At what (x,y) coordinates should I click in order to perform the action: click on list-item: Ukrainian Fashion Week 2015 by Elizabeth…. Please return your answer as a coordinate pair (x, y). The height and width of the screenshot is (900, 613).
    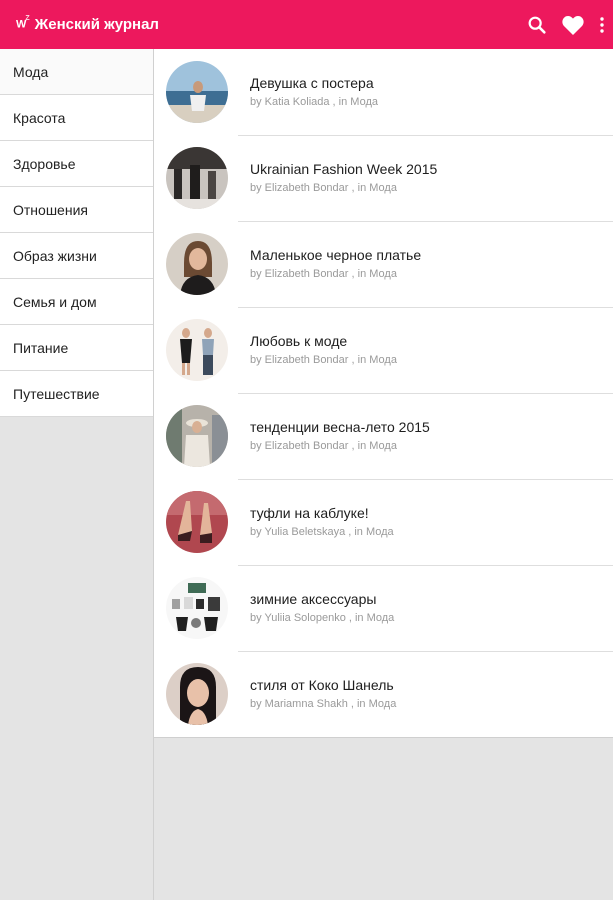
    Looking at the image, I should click on (383, 178).